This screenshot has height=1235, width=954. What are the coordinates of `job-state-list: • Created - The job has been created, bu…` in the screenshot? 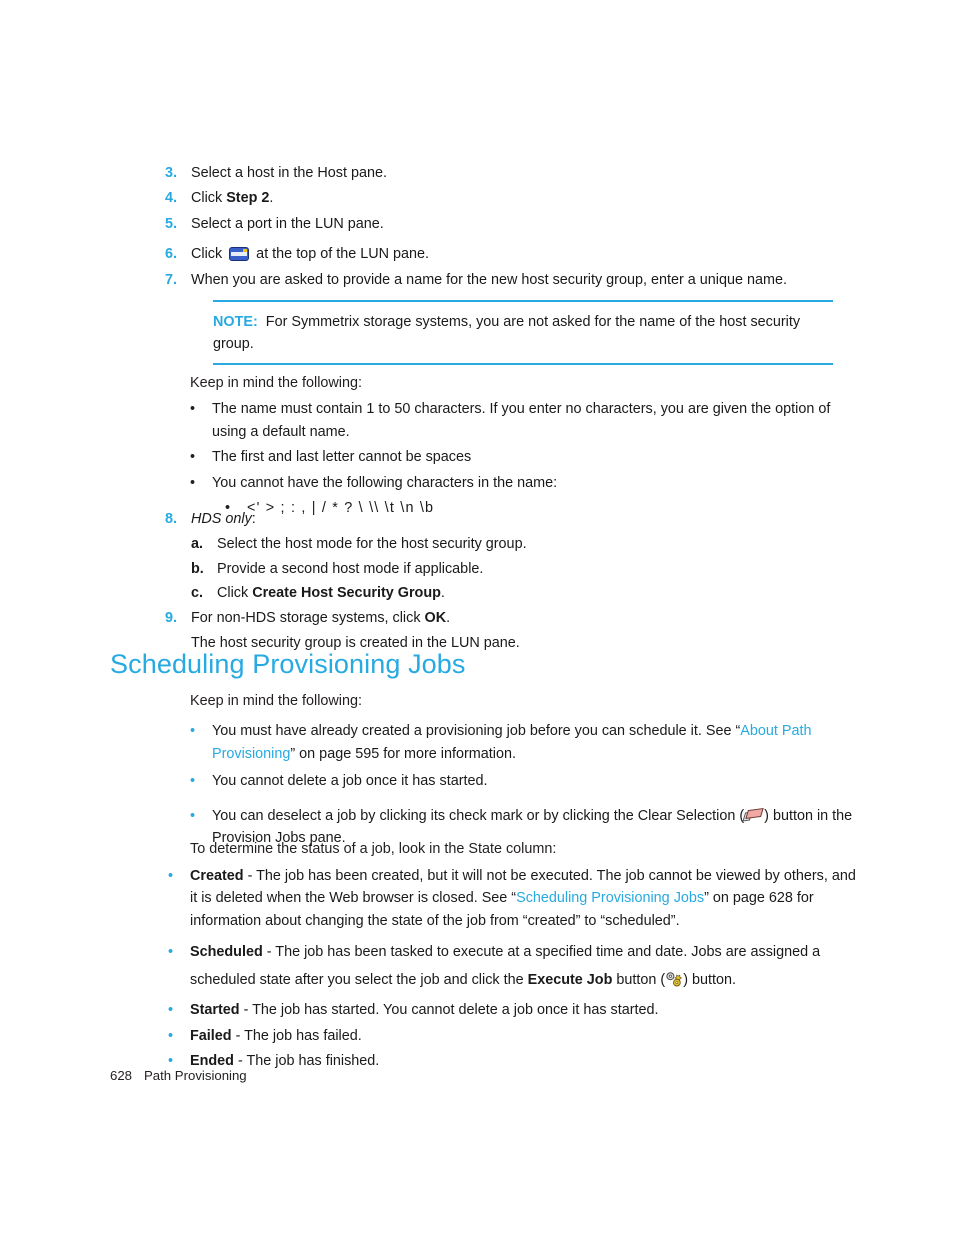 It's located at (513, 968).